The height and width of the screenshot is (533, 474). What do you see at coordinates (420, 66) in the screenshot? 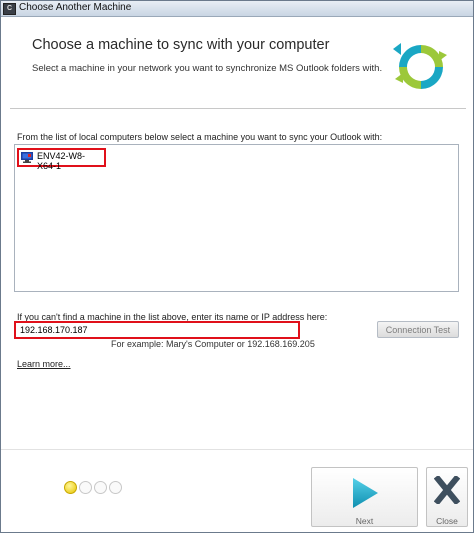
I see `sync-arrows-icon` at bounding box center [420, 66].